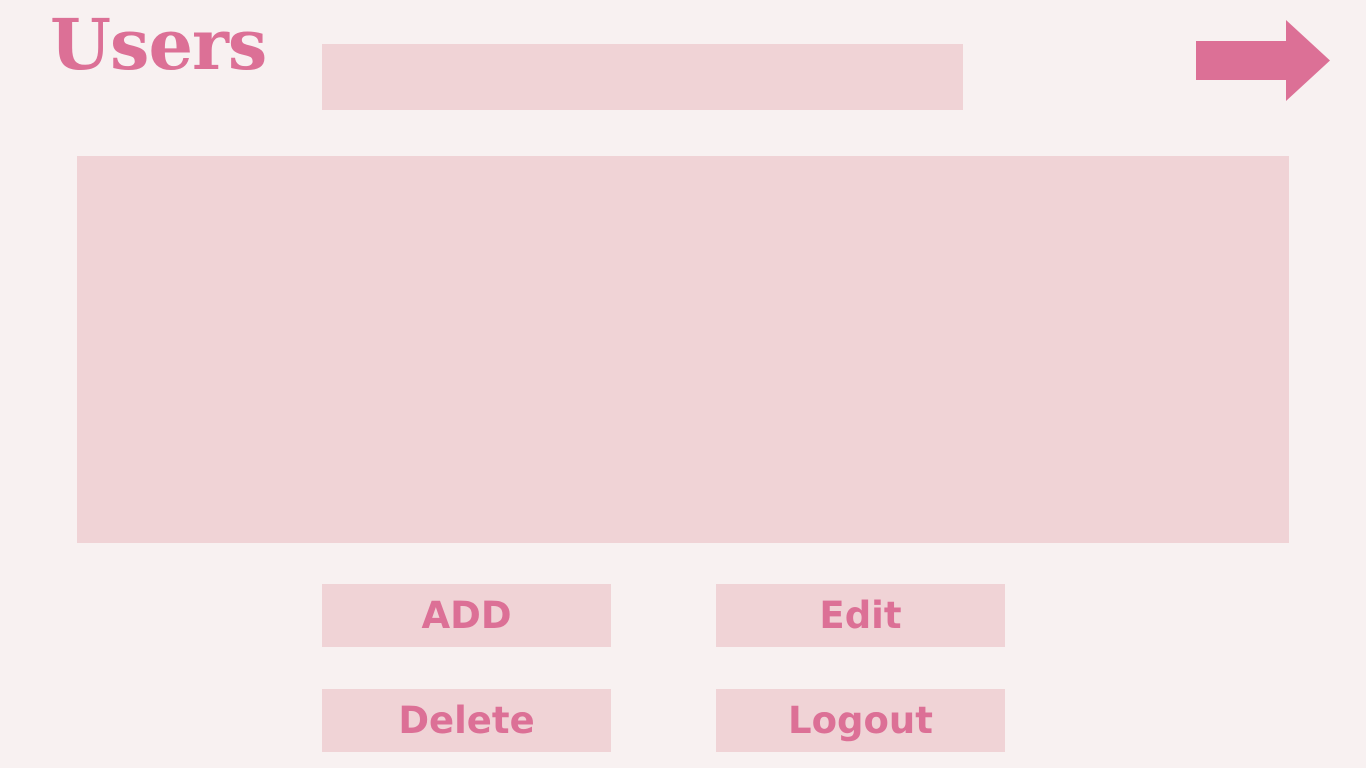 This screenshot has width=1366, height=768. What do you see at coordinates (158, 44) in the screenshot?
I see `page-title: Users` at bounding box center [158, 44].